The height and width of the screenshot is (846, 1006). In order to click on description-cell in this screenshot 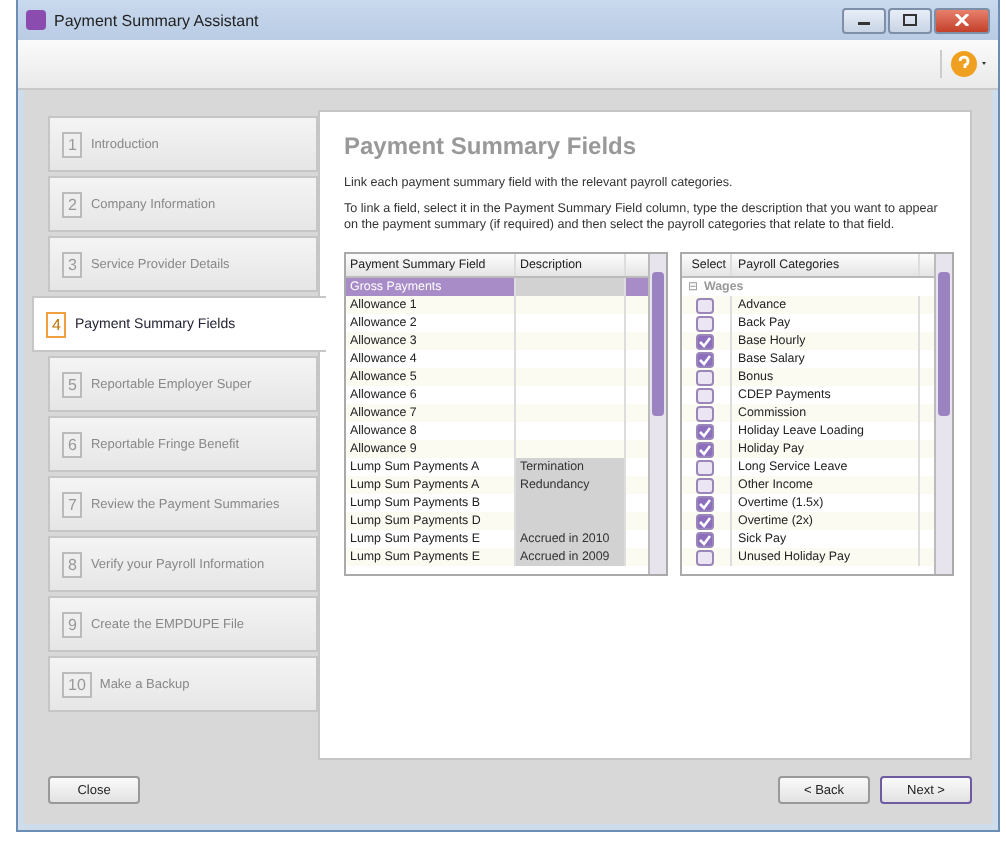, I will do `click(571, 287)`.